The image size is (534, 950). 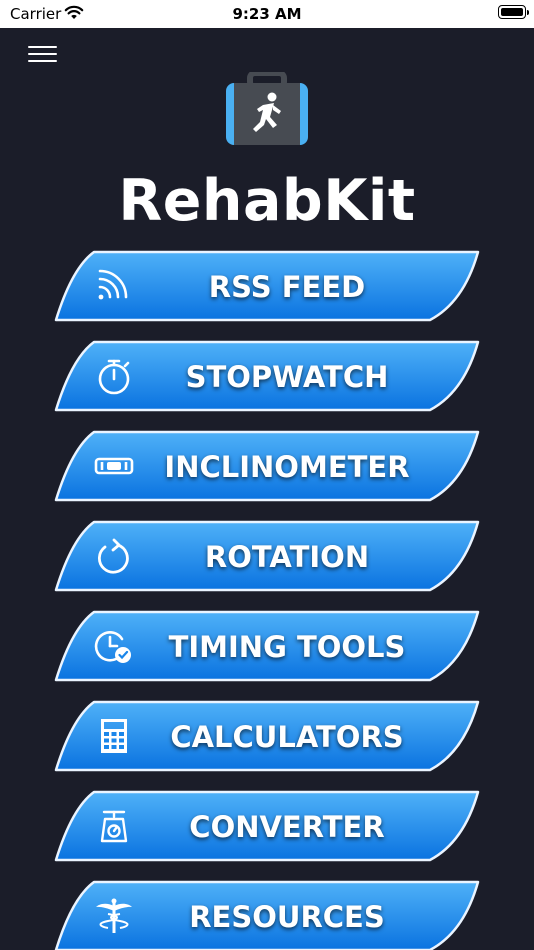 What do you see at coordinates (267, 109) in the screenshot?
I see `rehab-kit-bag-icon` at bounding box center [267, 109].